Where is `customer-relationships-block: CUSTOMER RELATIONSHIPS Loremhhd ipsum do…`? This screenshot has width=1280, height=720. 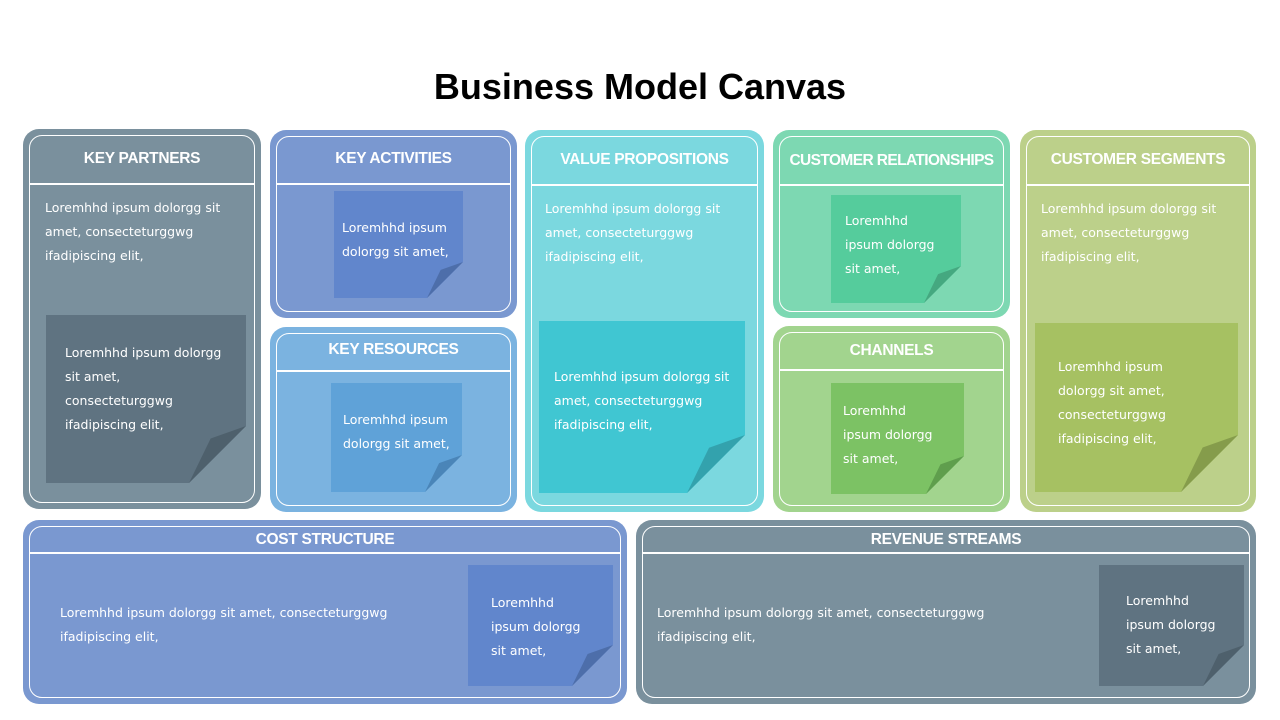 customer-relationships-block: CUSTOMER RELATIONSHIPS Loremhhd ipsum do… is located at coordinates (891, 224).